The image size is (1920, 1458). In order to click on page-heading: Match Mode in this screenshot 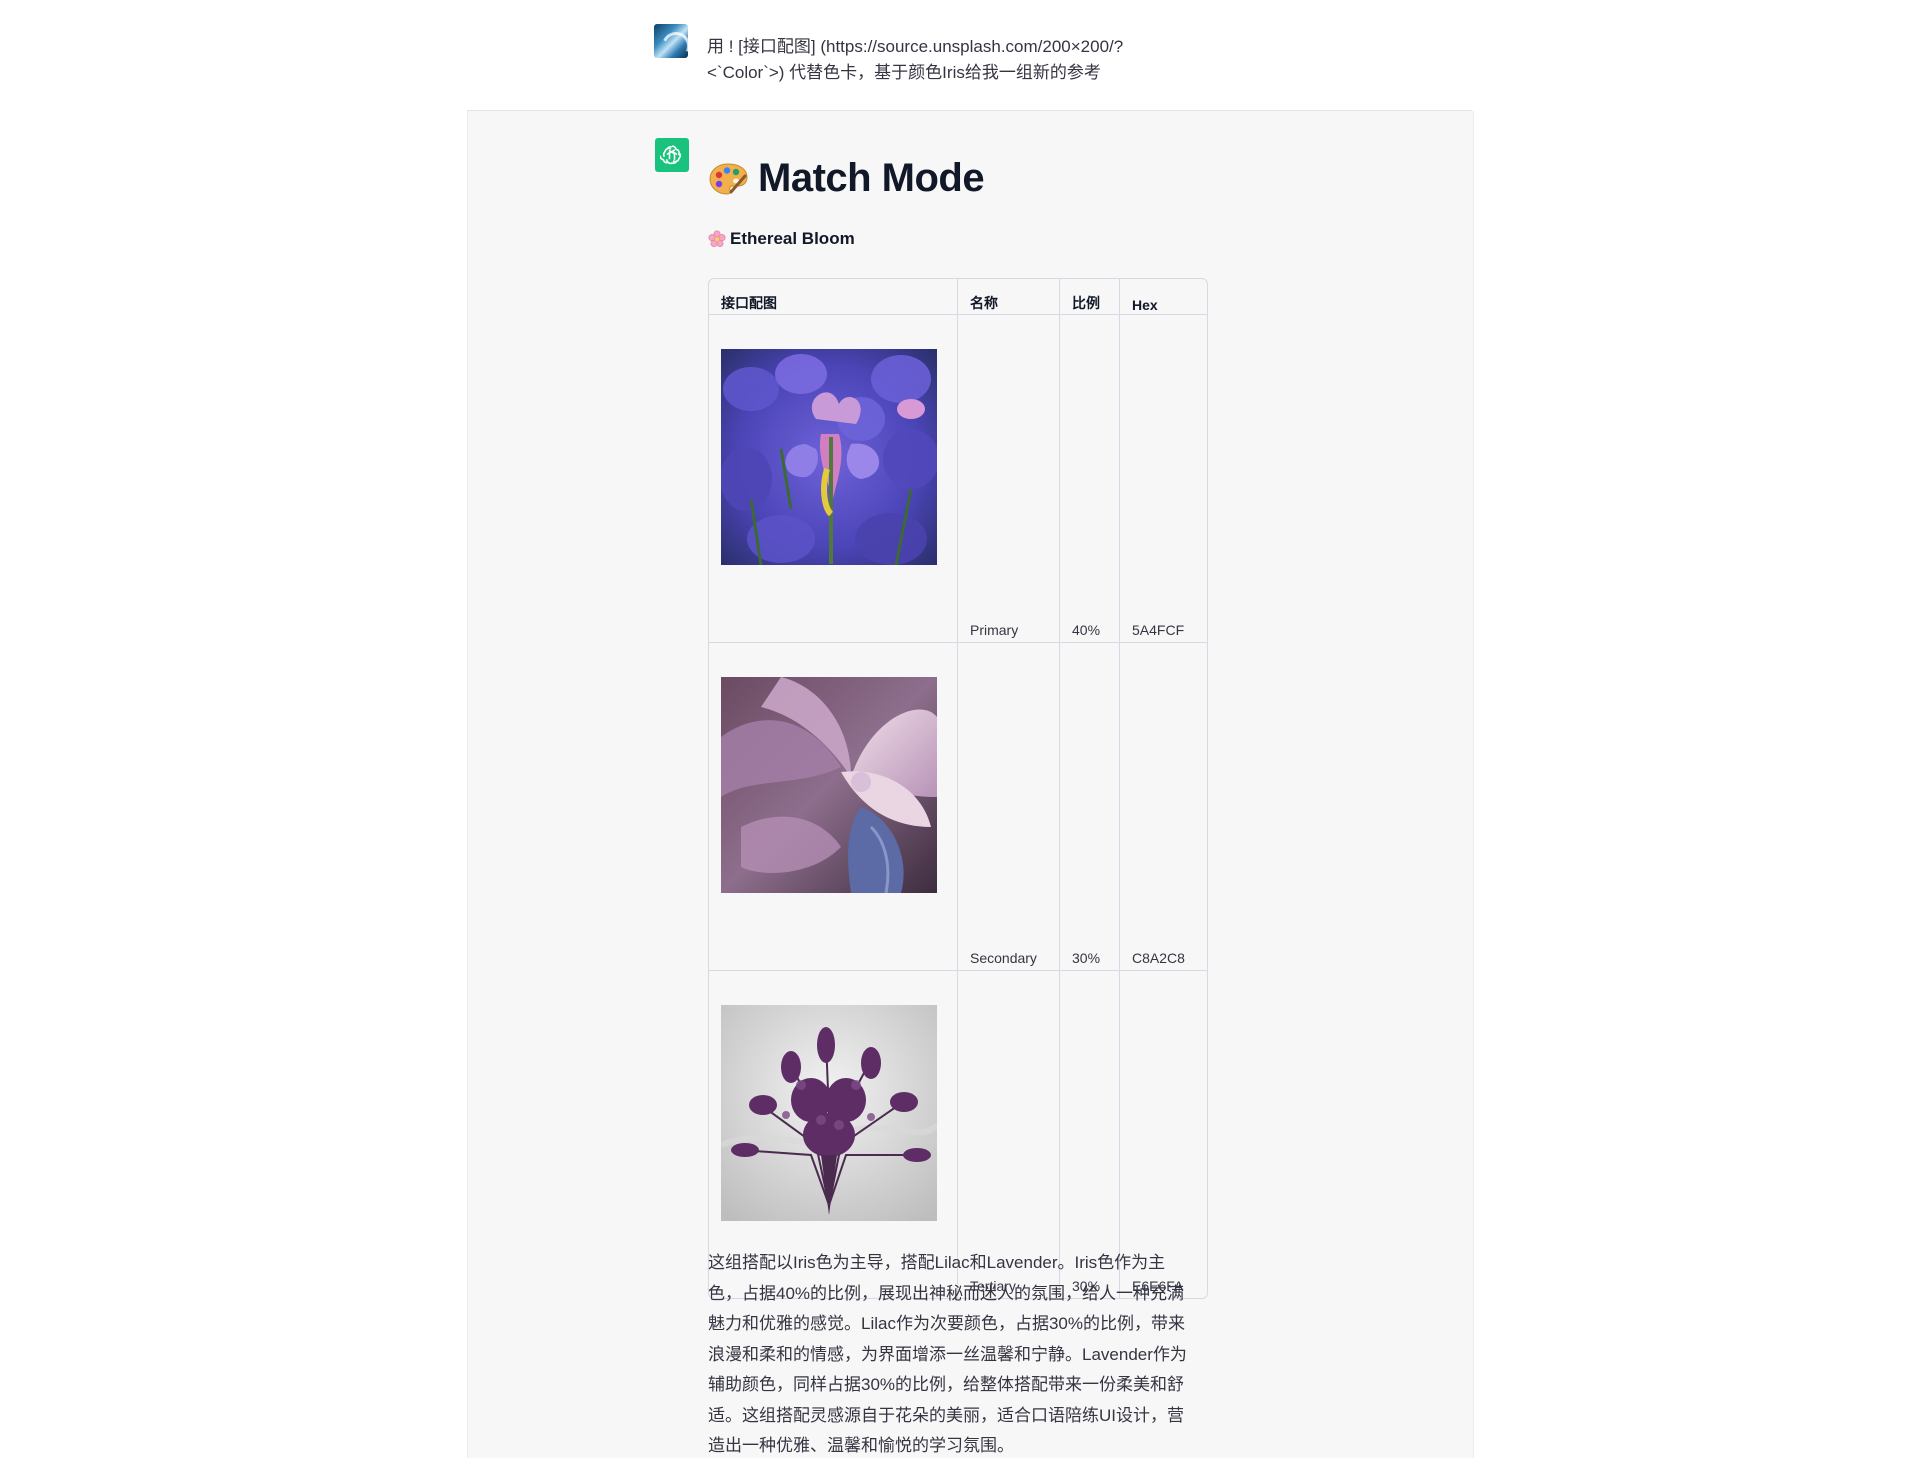, I will do `click(846, 178)`.